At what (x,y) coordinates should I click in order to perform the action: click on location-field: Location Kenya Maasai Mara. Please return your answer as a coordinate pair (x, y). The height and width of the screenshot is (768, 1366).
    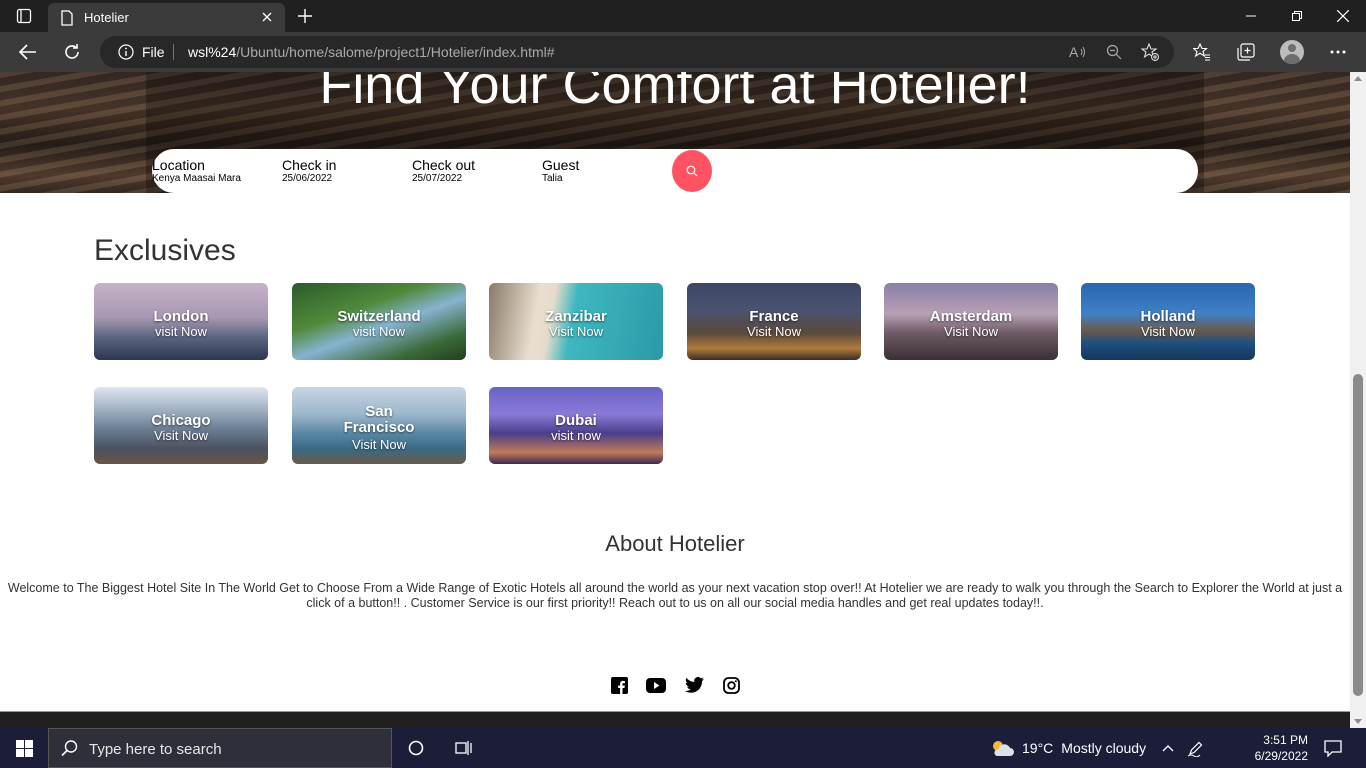
    Looking at the image, I should click on (196, 170).